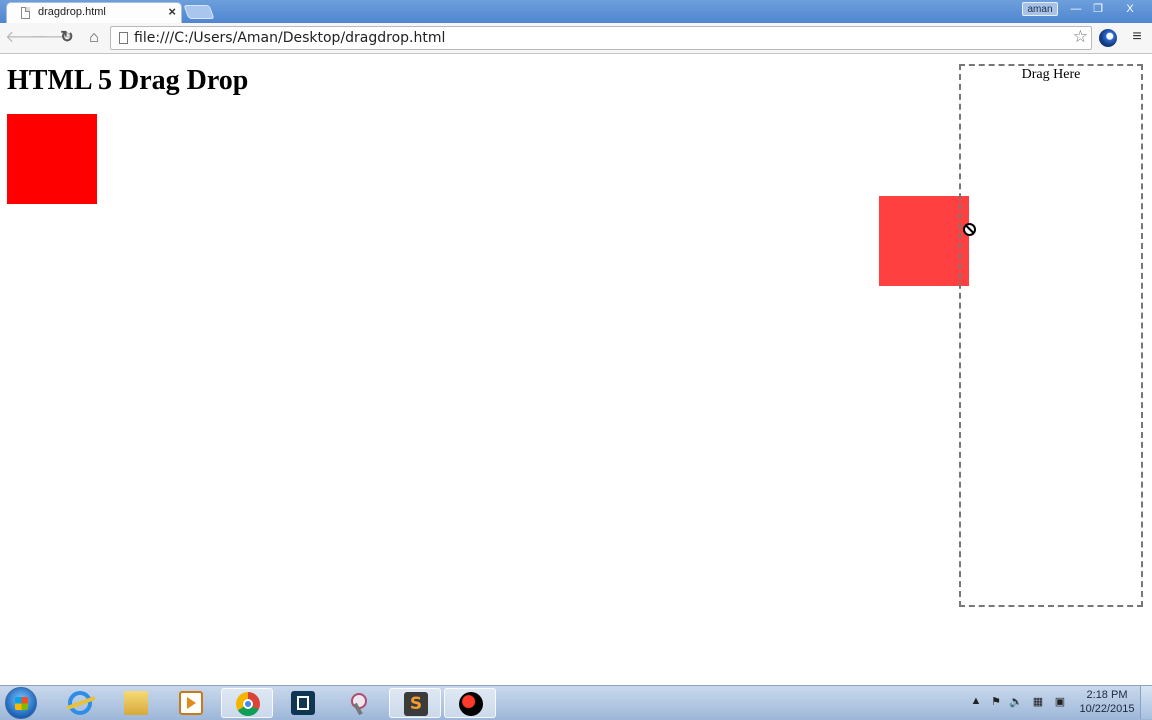 The height and width of the screenshot is (720, 1152). I want to click on clock-date: 10/22/2015, so click(1107, 709).